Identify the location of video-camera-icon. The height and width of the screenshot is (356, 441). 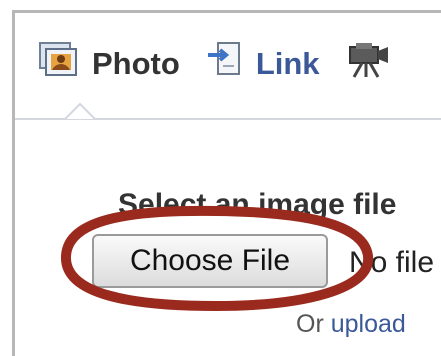
(368, 64).